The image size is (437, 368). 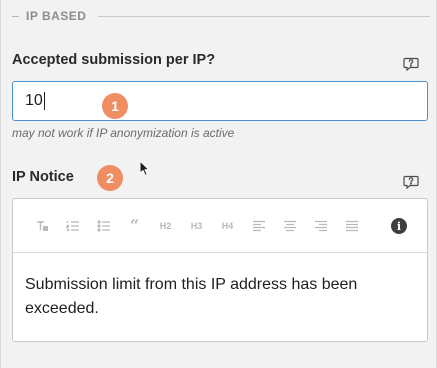 I want to click on align-justify-icon, so click(x=351, y=225).